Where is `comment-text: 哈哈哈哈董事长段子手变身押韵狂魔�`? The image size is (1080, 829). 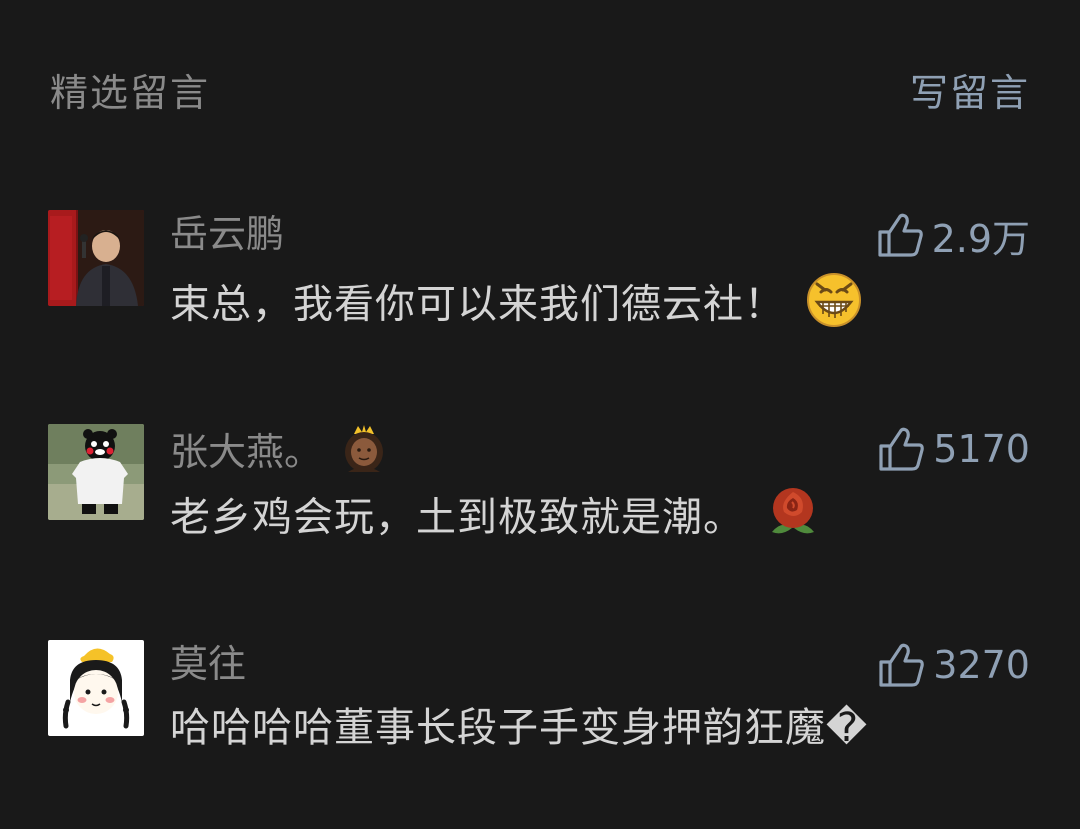
comment-text: 哈哈哈哈董事长段子手变身押韵狂魔� is located at coordinates (519, 728).